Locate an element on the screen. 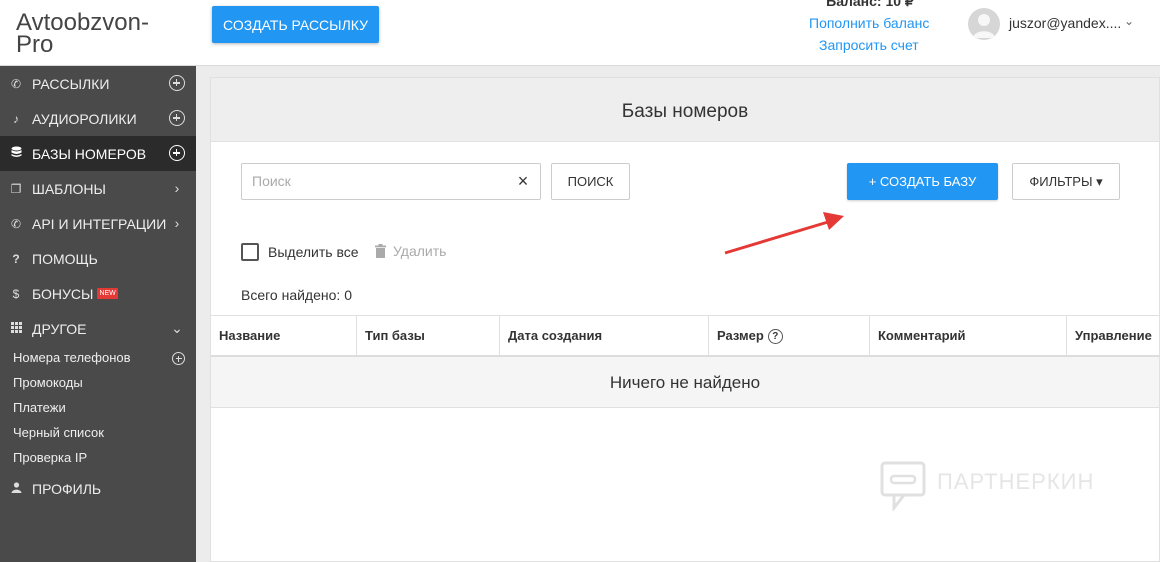 This screenshot has width=1160, height=562. sidebar-subitem-payments: Платежи is located at coordinates (39, 407).